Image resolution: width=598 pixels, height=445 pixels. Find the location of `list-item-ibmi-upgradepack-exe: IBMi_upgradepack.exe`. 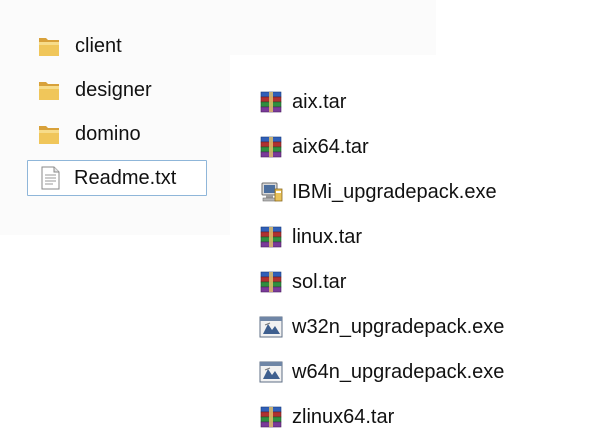

list-item-ibmi-upgradepack-exe: IBMi_upgradepack.exe is located at coordinates (377, 192).